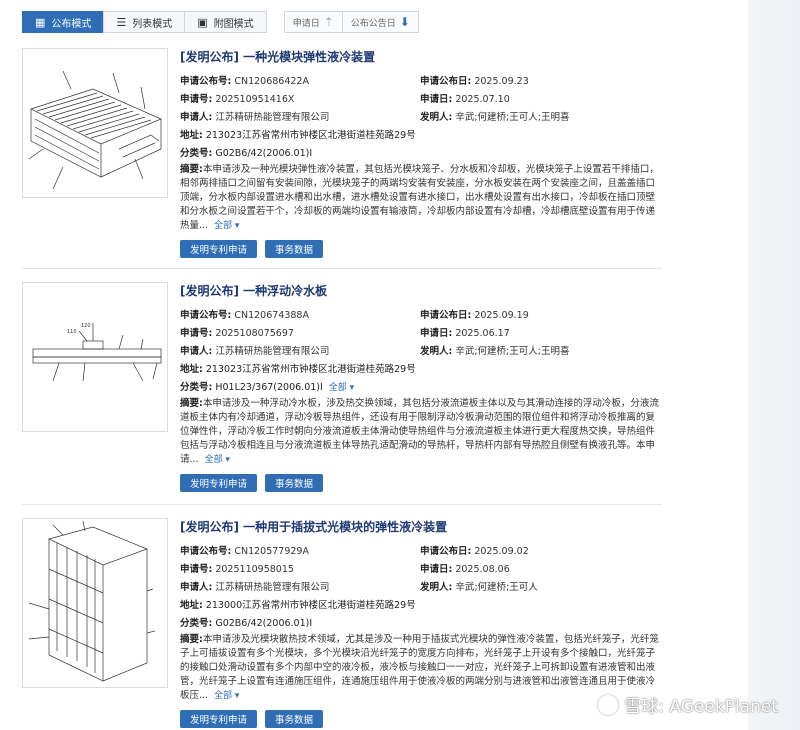  What do you see at coordinates (774, 365) in the screenshot?
I see `right-panel-edge` at bounding box center [774, 365].